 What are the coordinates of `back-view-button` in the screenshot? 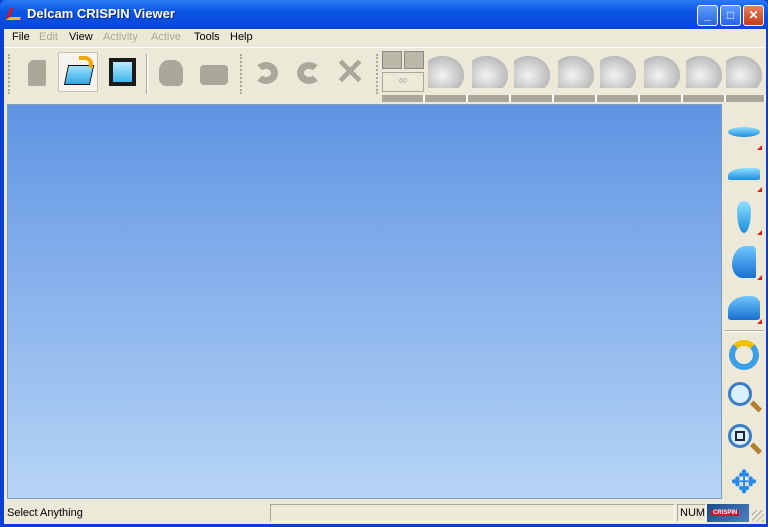 It's located at (744, 262).